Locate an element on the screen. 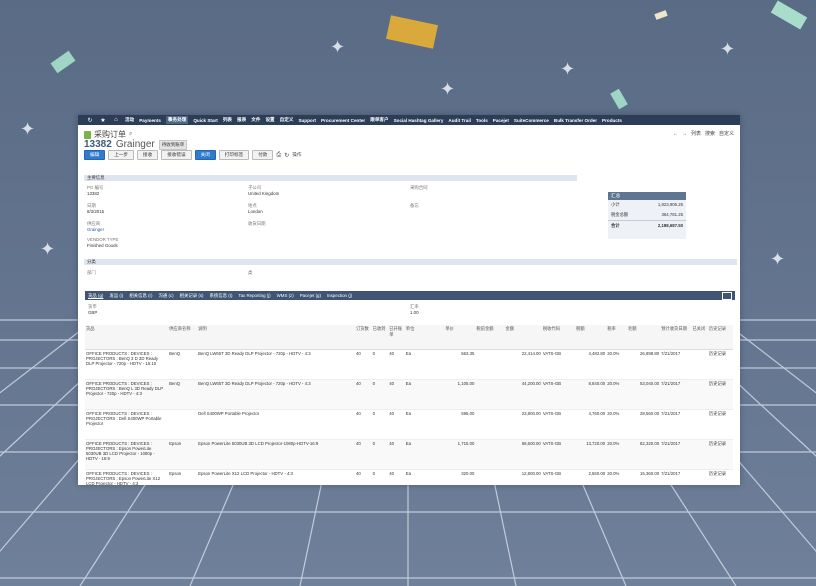 The width and height of the screenshot is (816, 586). nav-item-payments: Payments is located at coordinates (150, 120).